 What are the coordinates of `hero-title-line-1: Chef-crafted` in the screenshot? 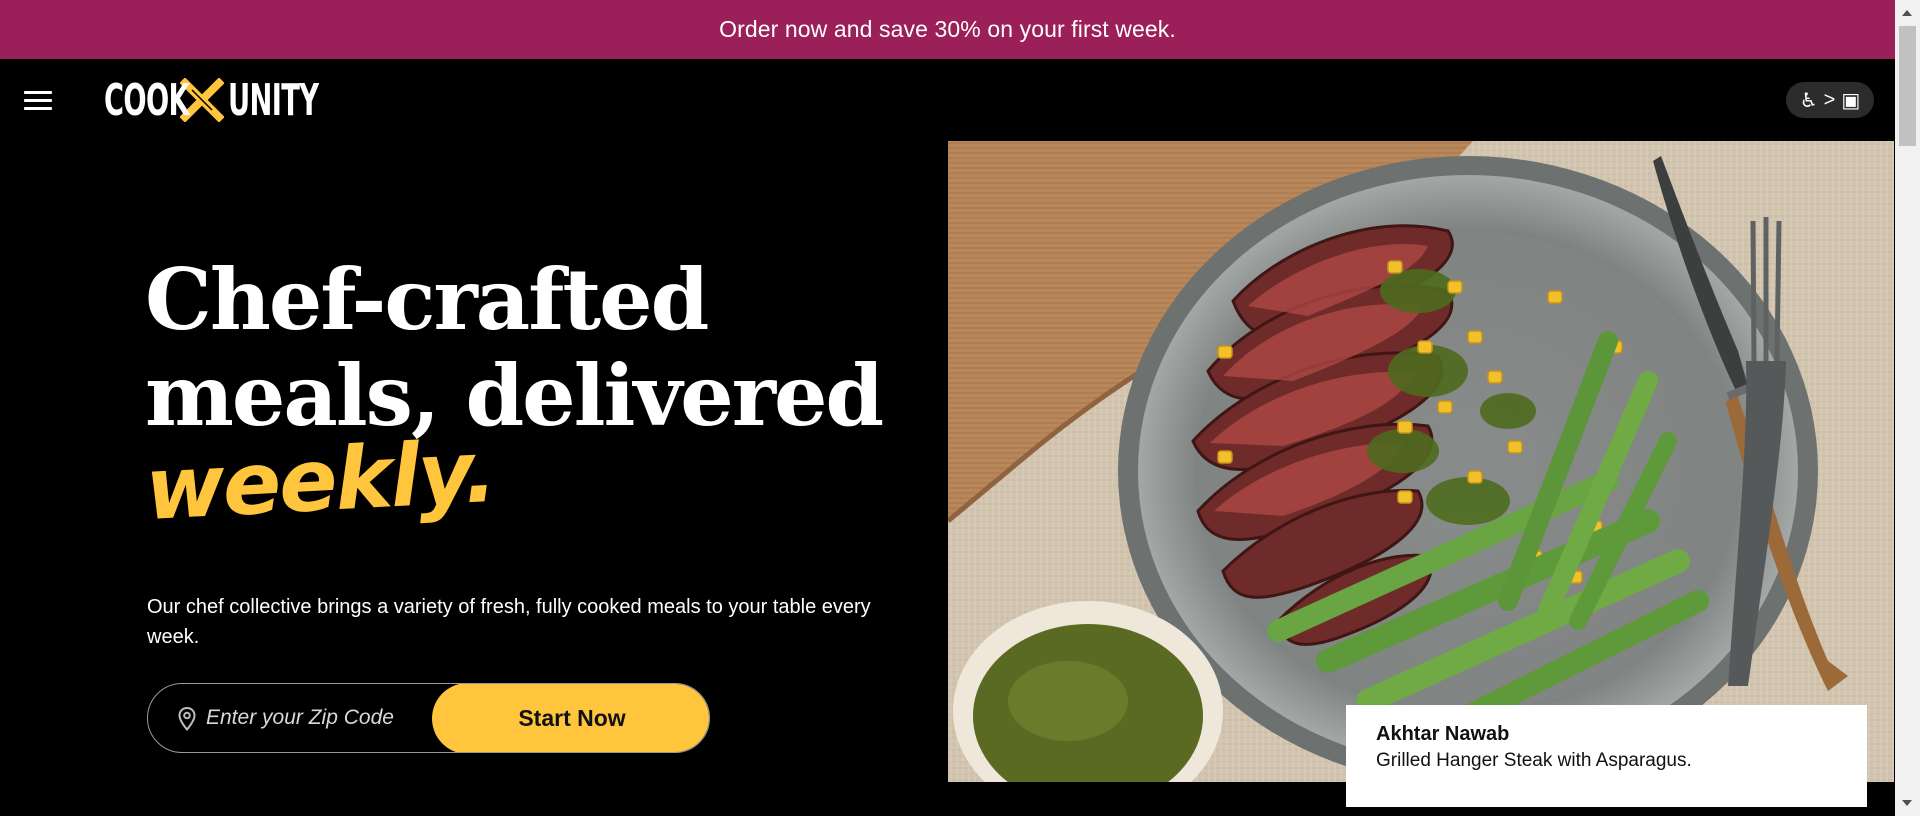 It's located at (427, 299).